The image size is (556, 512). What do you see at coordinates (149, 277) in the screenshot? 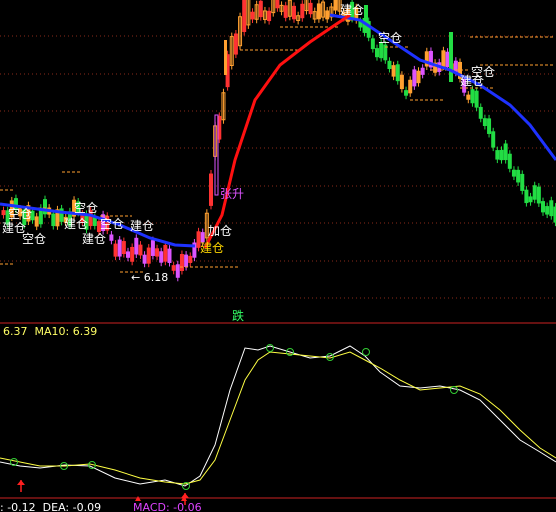
I see `low-price-marker: ← 6.18` at bounding box center [149, 277].